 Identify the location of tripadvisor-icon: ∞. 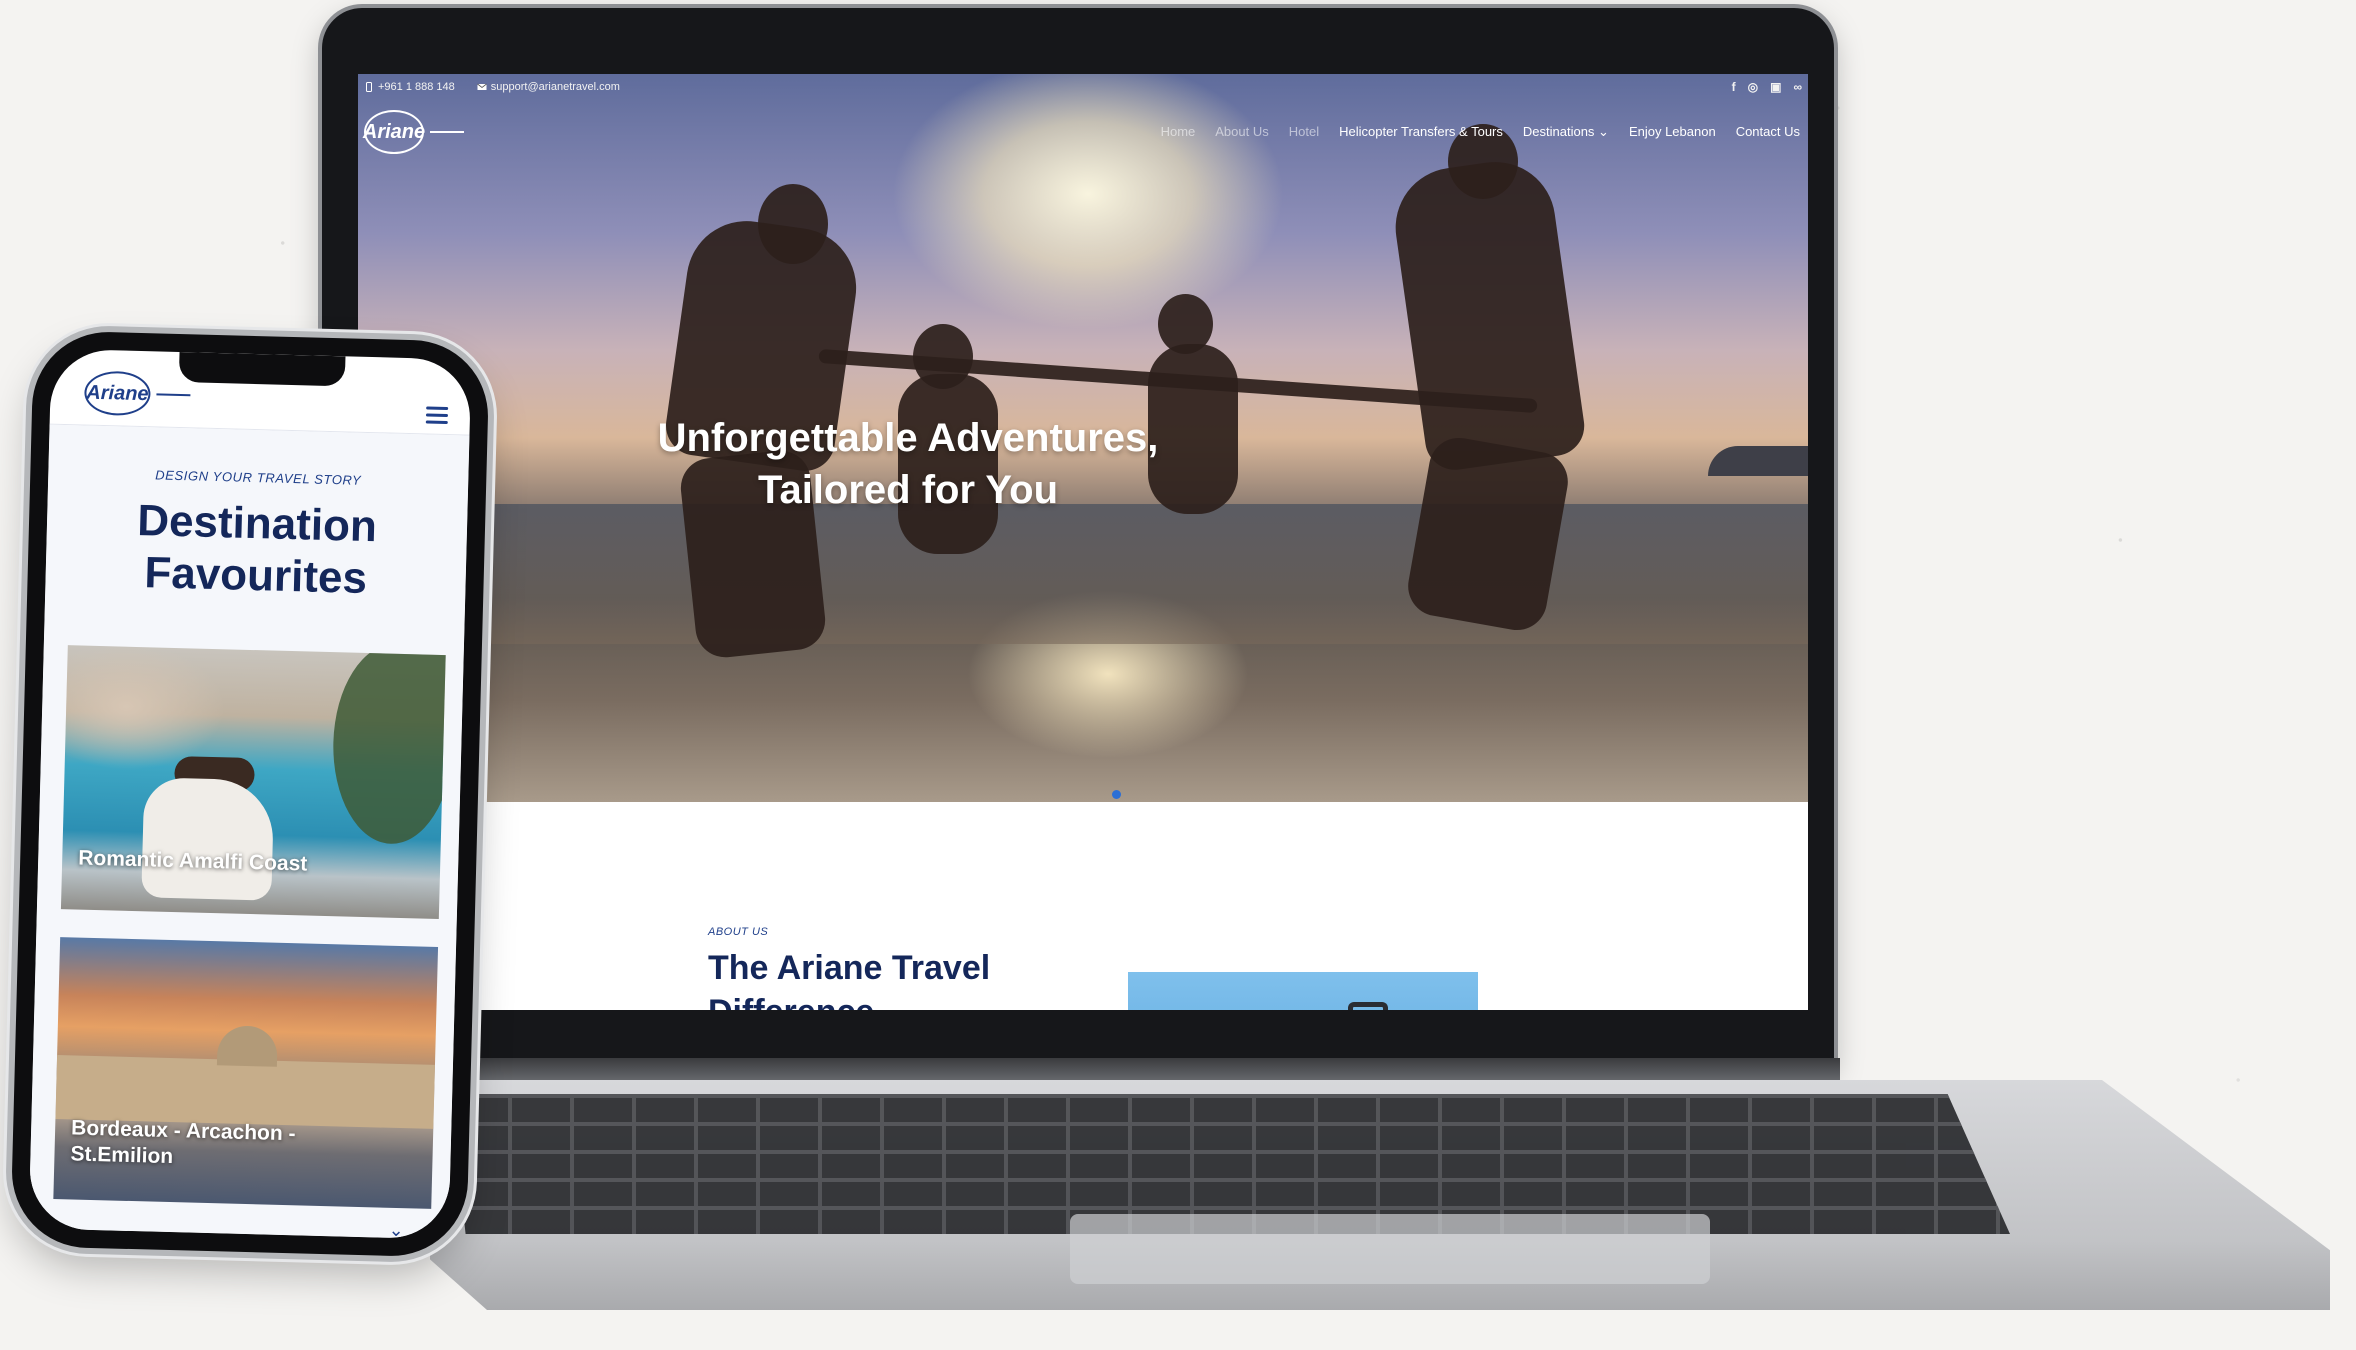
(1797, 87).